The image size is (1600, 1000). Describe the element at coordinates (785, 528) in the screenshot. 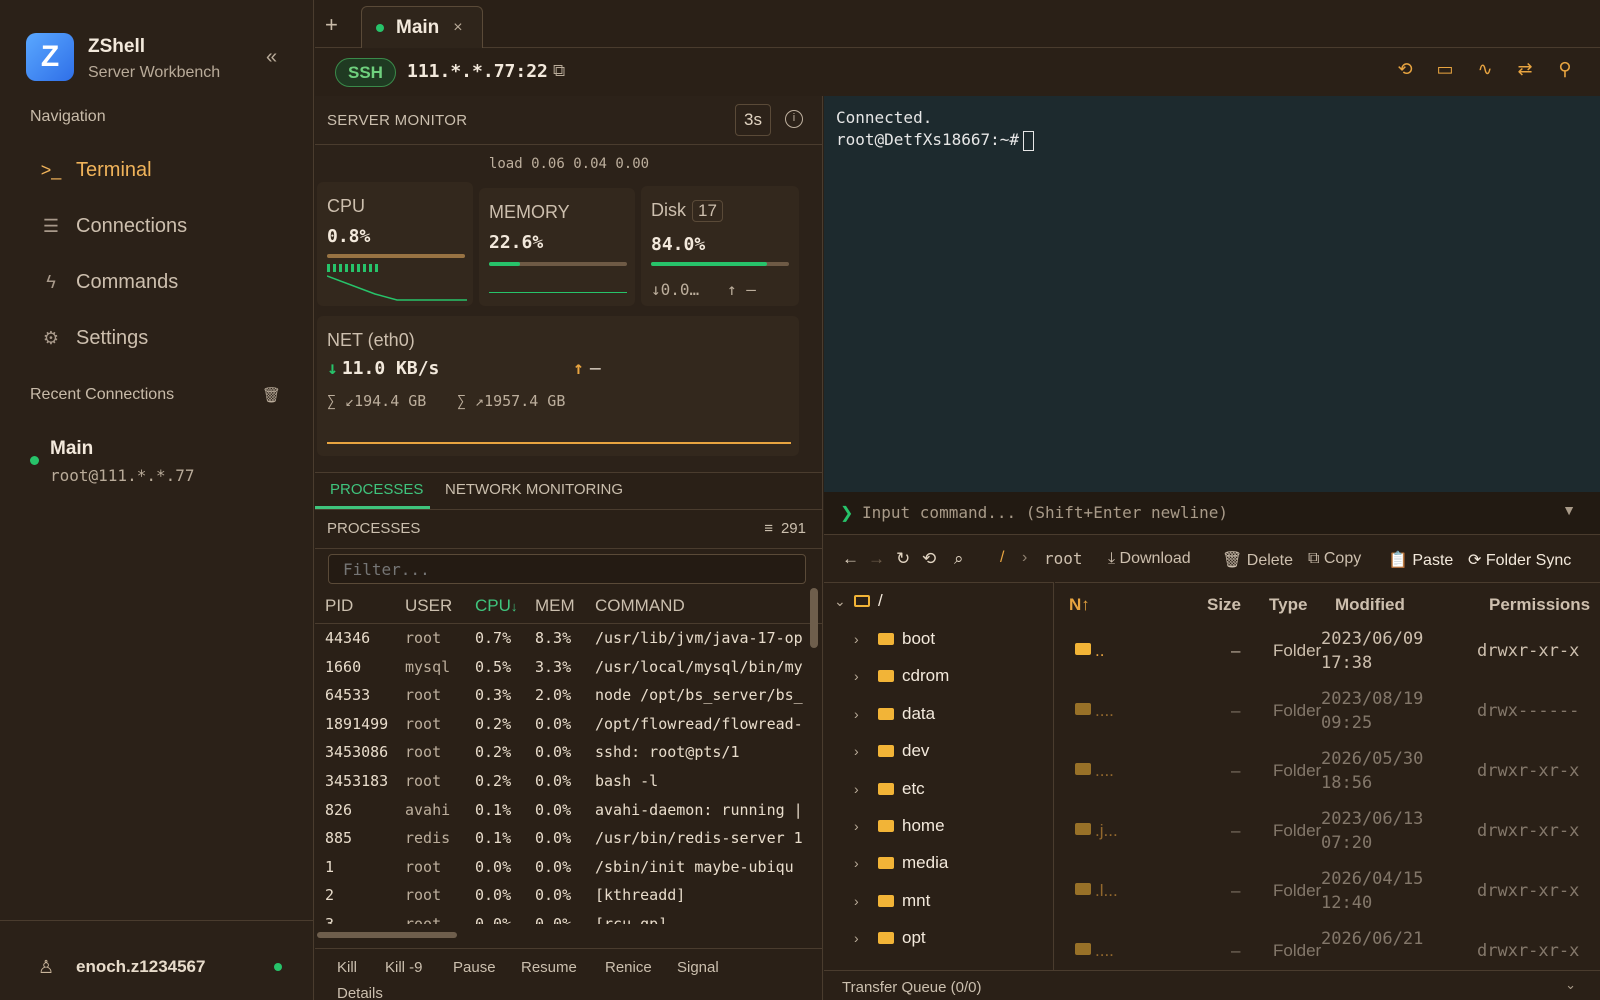

I see `process-count: ≡ 291` at that location.